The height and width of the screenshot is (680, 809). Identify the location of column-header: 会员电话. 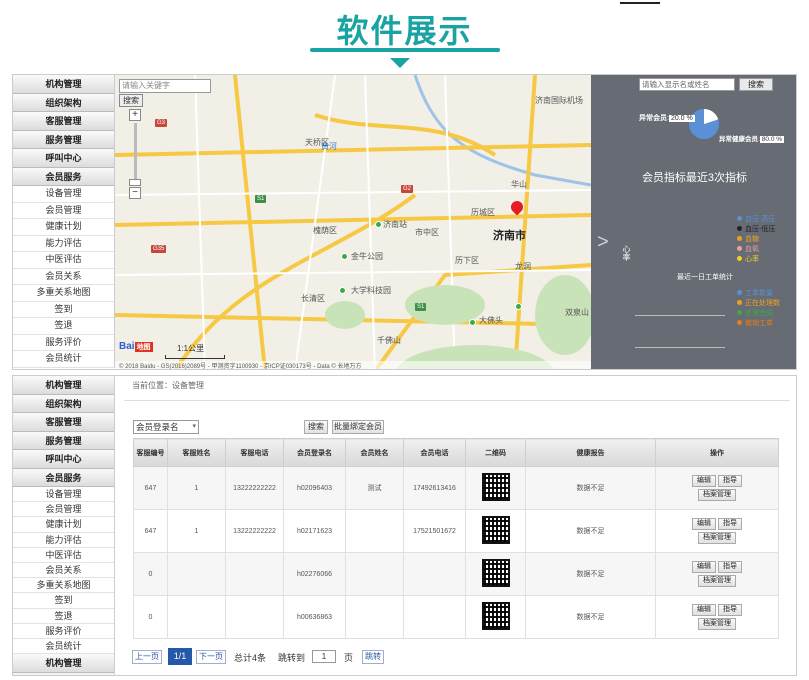
(434, 452).